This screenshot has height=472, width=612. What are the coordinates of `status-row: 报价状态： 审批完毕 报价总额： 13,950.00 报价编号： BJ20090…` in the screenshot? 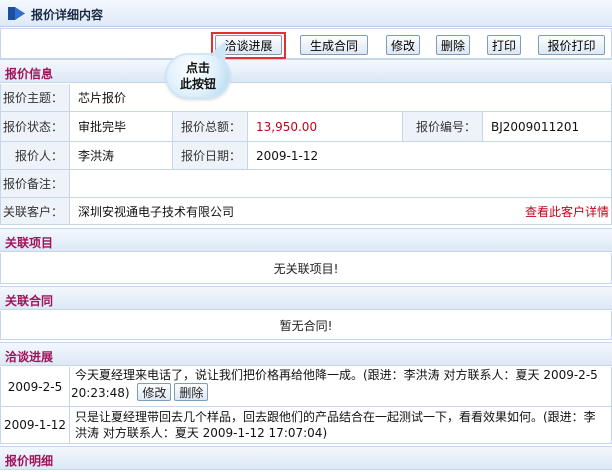 It's located at (306, 127).